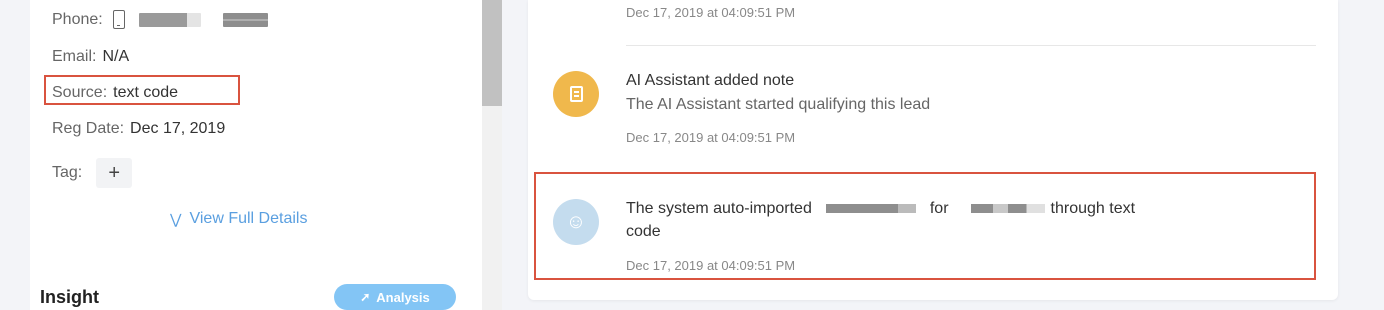 This screenshot has height=310, width=1384. I want to click on source-field: Source: text code, so click(115, 93).